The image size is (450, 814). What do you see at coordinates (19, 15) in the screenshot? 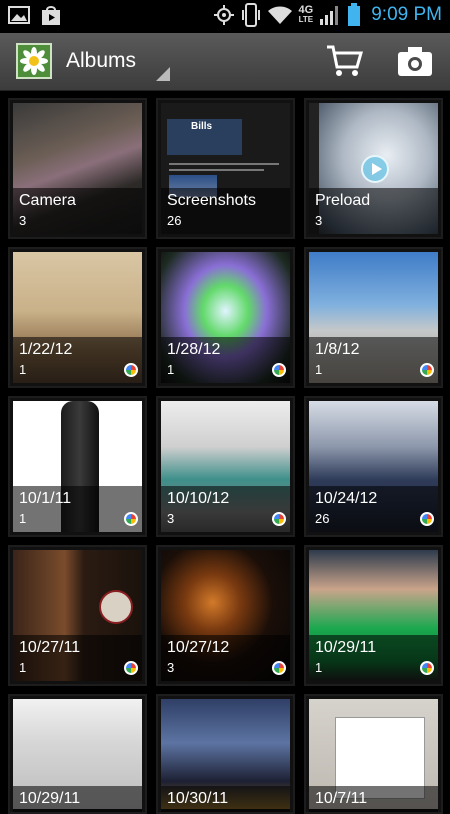
I see `image-notification-icon` at bounding box center [19, 15].